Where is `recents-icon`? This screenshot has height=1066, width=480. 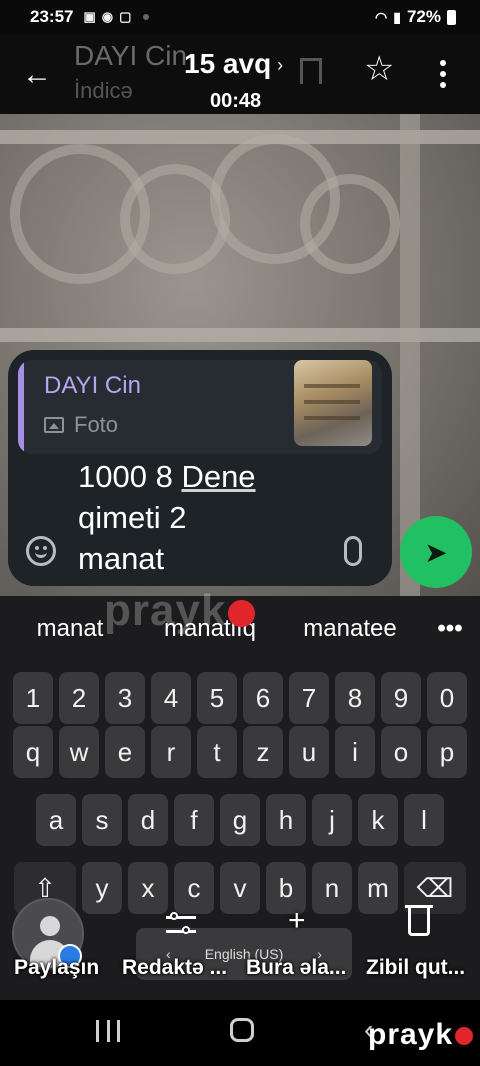 recents-icon is located at coordinates (108, 1031).